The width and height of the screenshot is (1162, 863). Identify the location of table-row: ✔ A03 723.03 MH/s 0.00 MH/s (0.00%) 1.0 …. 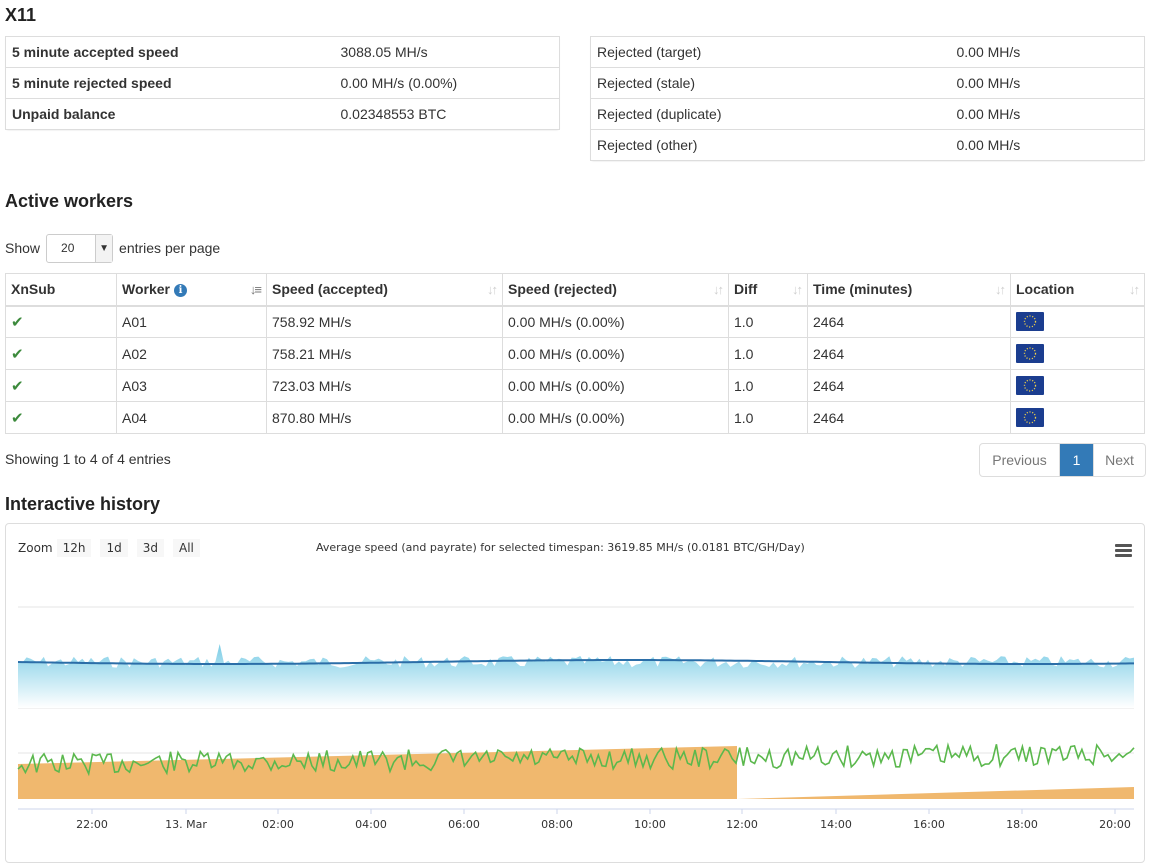
(575, 385).